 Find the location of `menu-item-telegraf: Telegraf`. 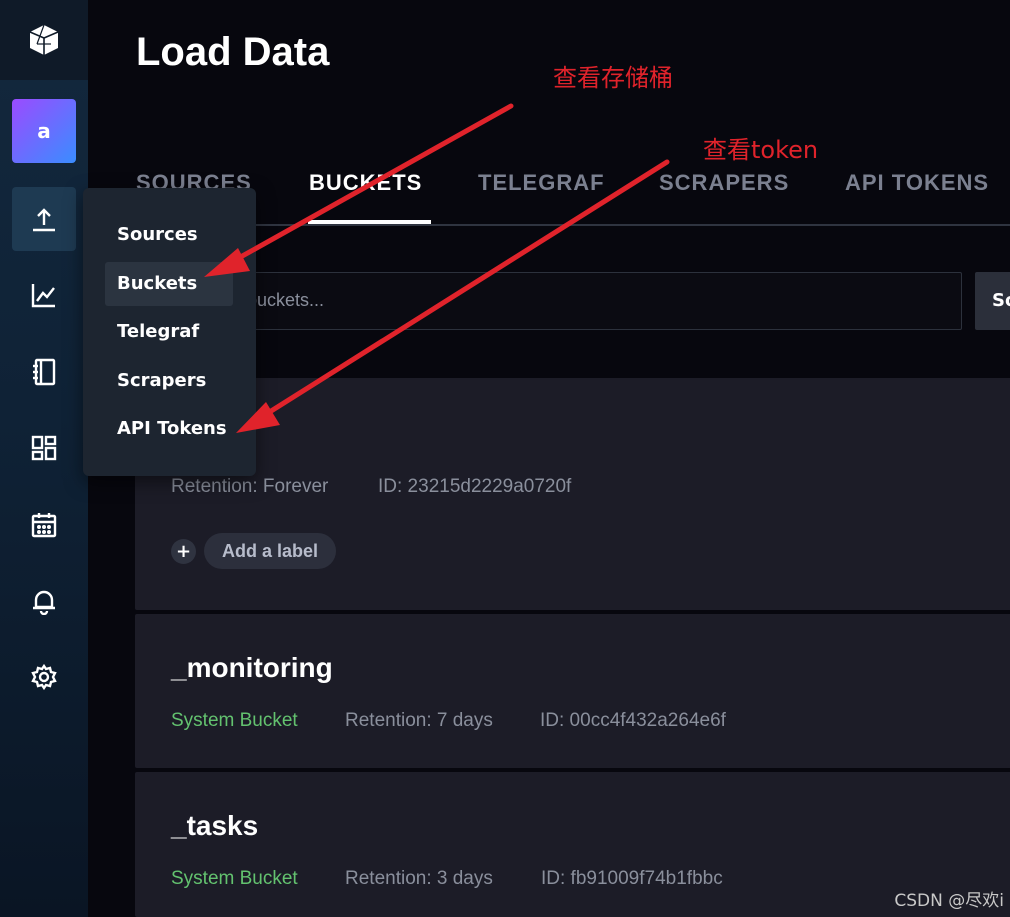

menu-item-telegraf: Telegraf is located at coordinates (169, 332).